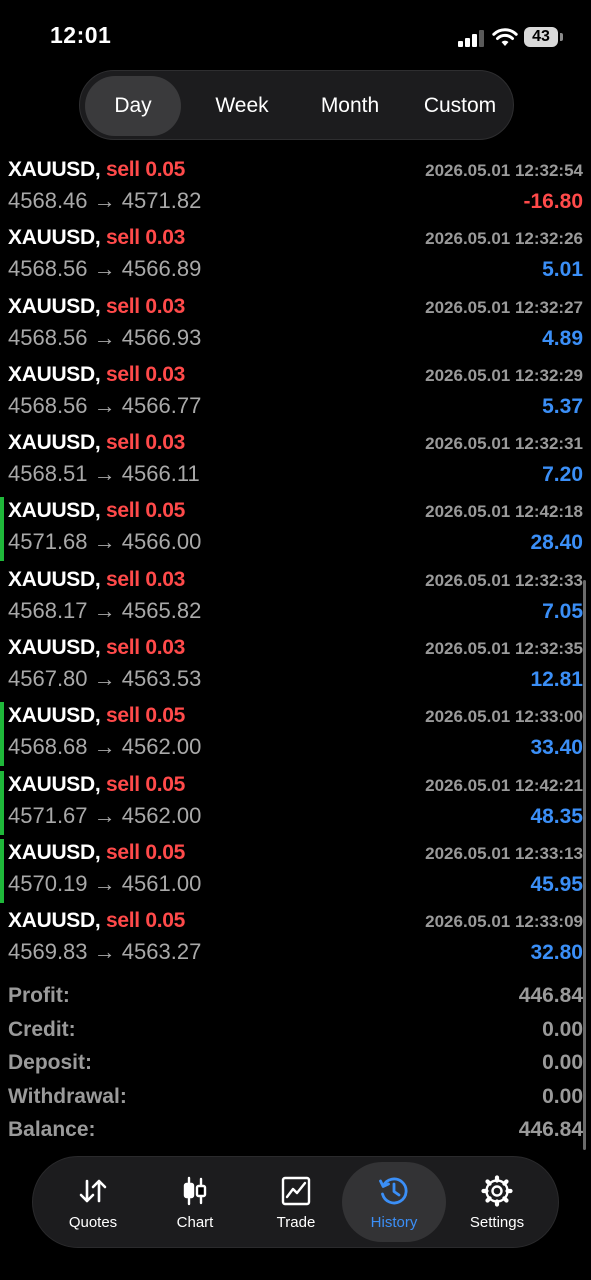 The image size is (591, 1280). I want to click on tab-chart-label: Chart, so click(195, 1222).